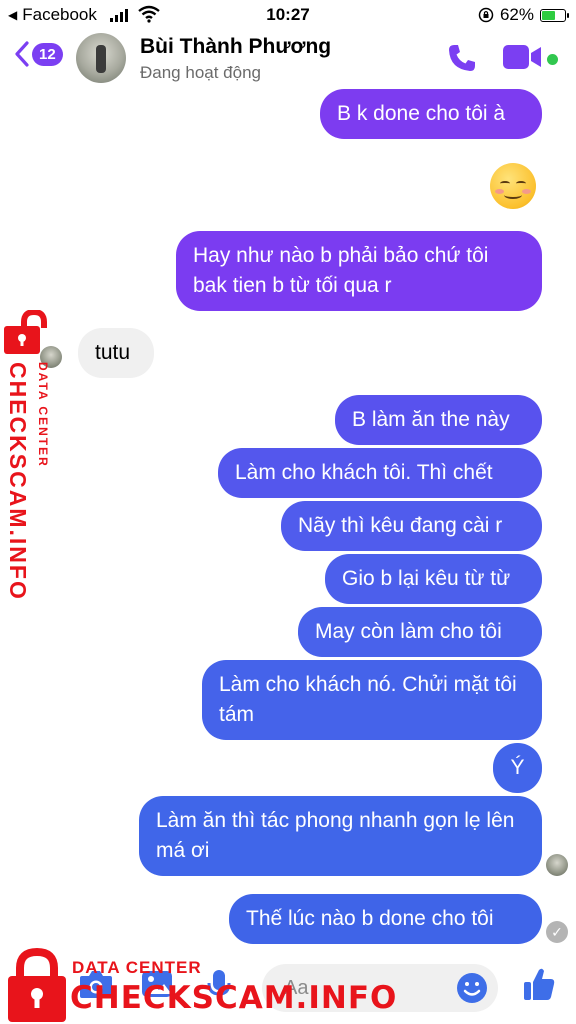 The image size is (576, 1024). What do you see at coordinates (47, 54) in the screenshot?
I see `unread-badge: 12` at bounding box center [47, 54].